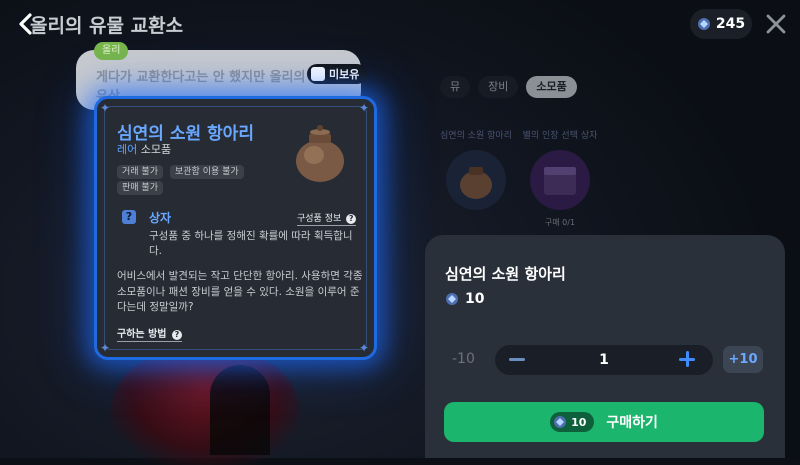  Describe the element at coordinates (463, 359) in the screenshot. I see `minus-10-button: -10` at that location.